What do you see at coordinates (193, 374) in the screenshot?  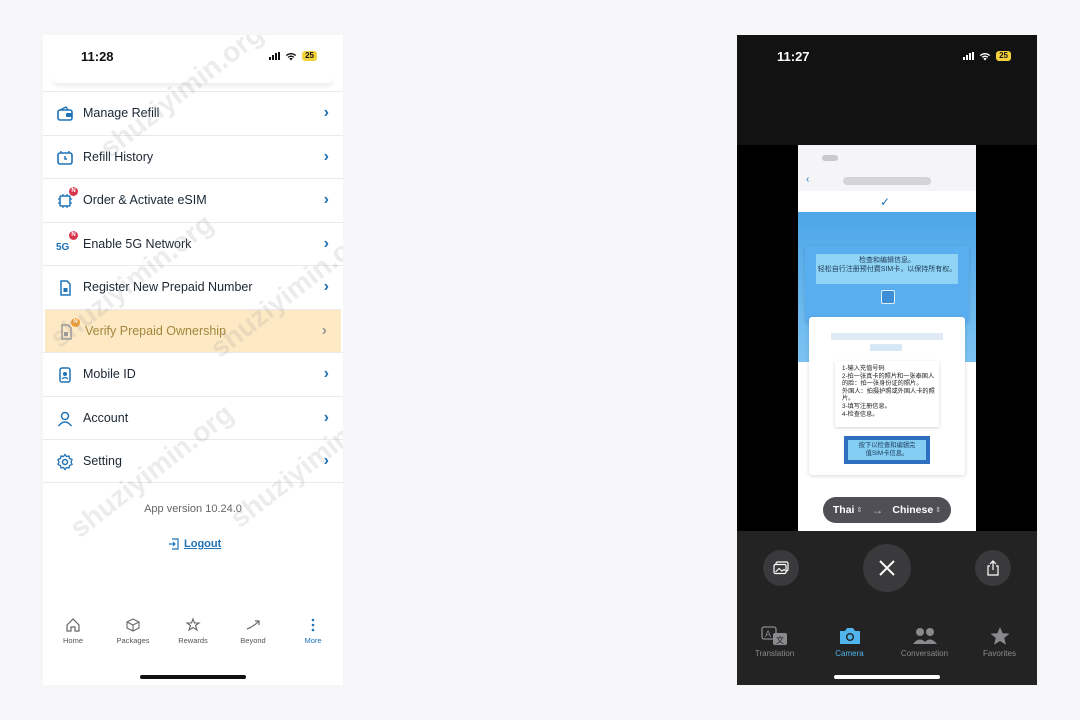 I see `menu-item-mobile-id: Mobile ID ›` at bounding box center [193, 374].